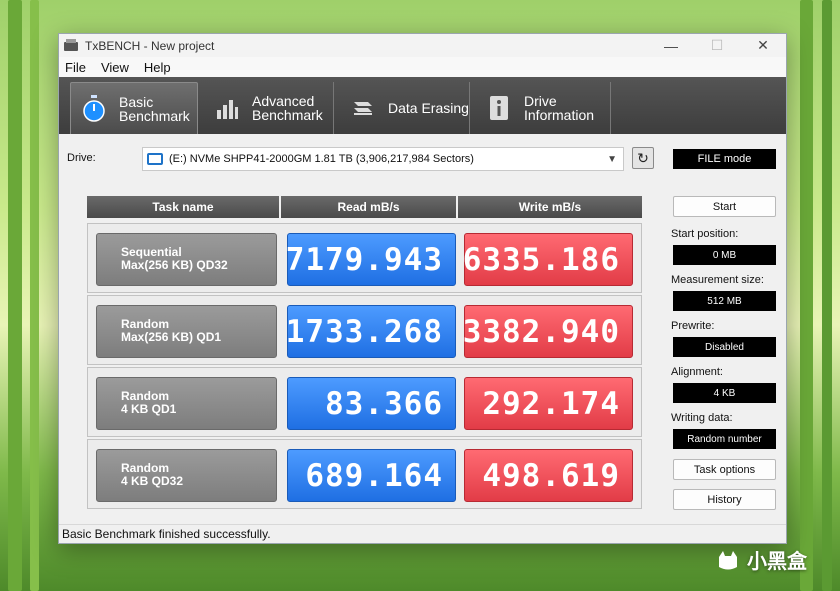  What do you see at coordinates (154, 115) in the screenshot?
I see `tab-basic-line2: Benchmark` at bounding box center [154, 115].